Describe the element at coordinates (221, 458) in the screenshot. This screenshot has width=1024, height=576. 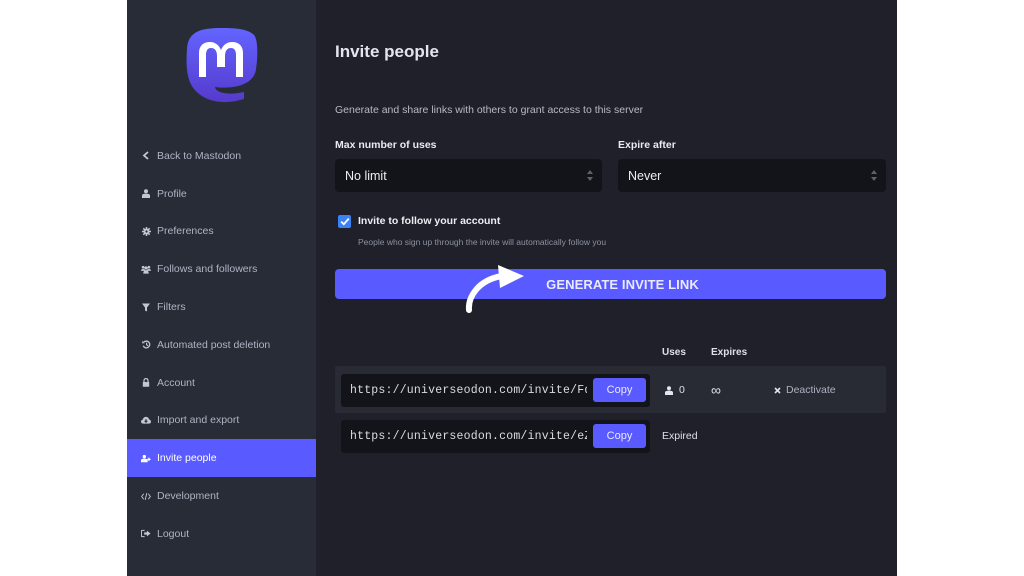
I see `sidebar-item-invite-people: Invite people` at that location.